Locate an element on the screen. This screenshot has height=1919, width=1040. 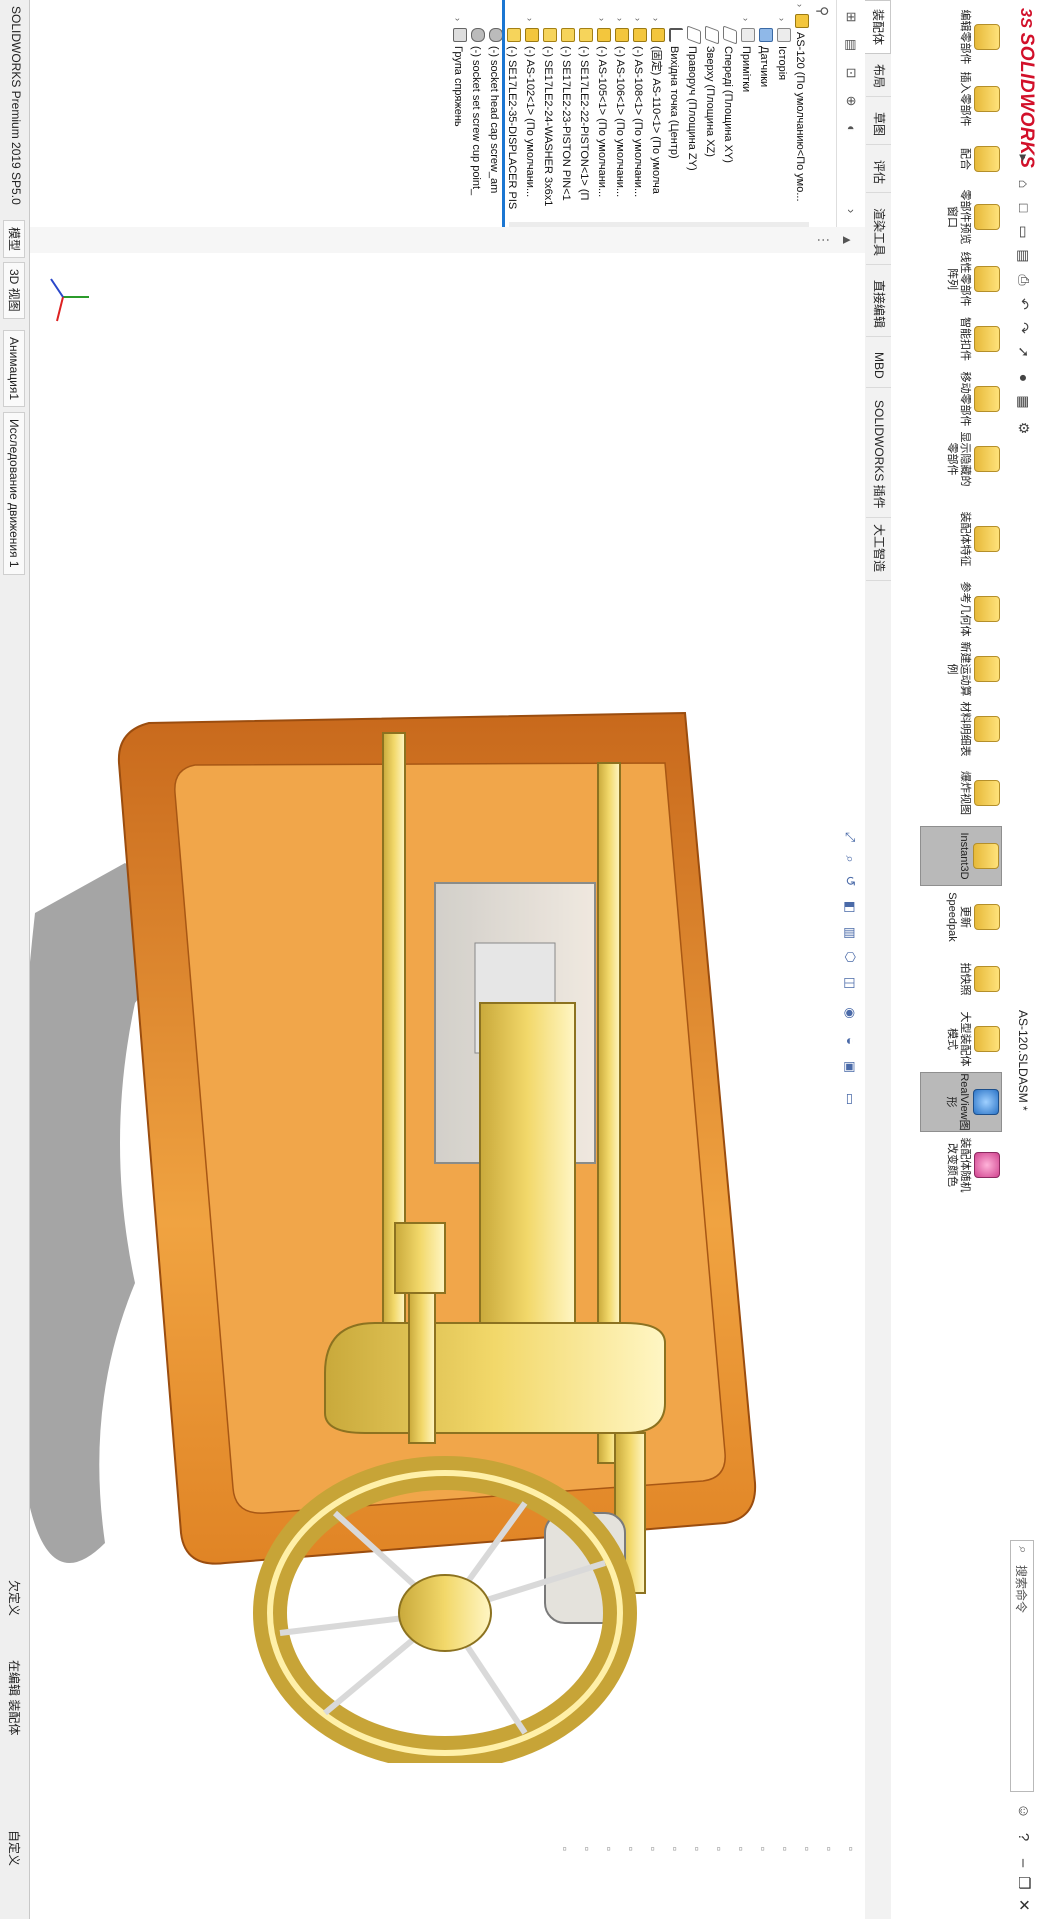
take-snapshot-button: 拍快照 is located at coordinates (962, 979).